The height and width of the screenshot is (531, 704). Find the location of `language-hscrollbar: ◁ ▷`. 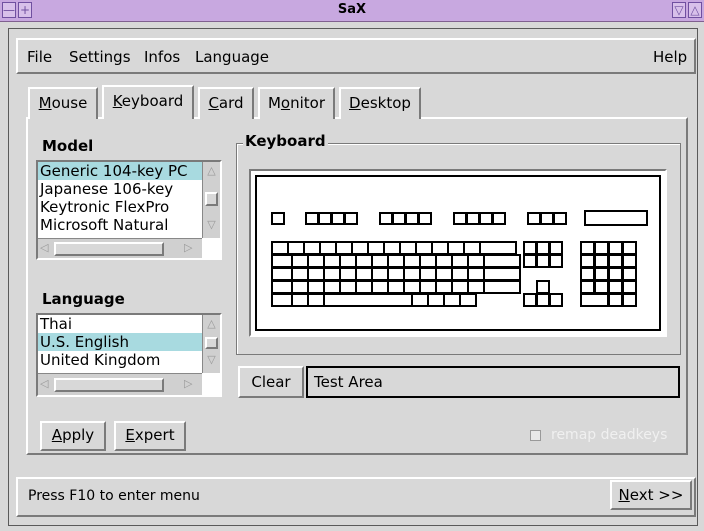

language-hscrollbar: ◁ ▷ is located at coordinates (120, 384).